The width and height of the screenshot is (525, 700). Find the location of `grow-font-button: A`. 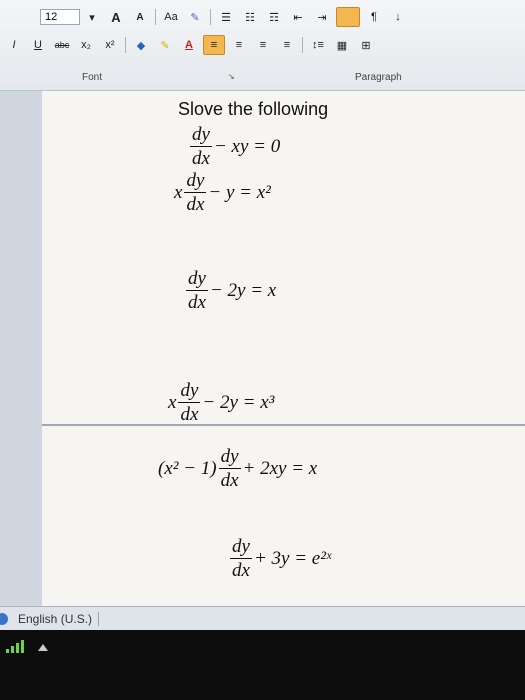

grow-font-button: A is located at coordinates (116, 17).